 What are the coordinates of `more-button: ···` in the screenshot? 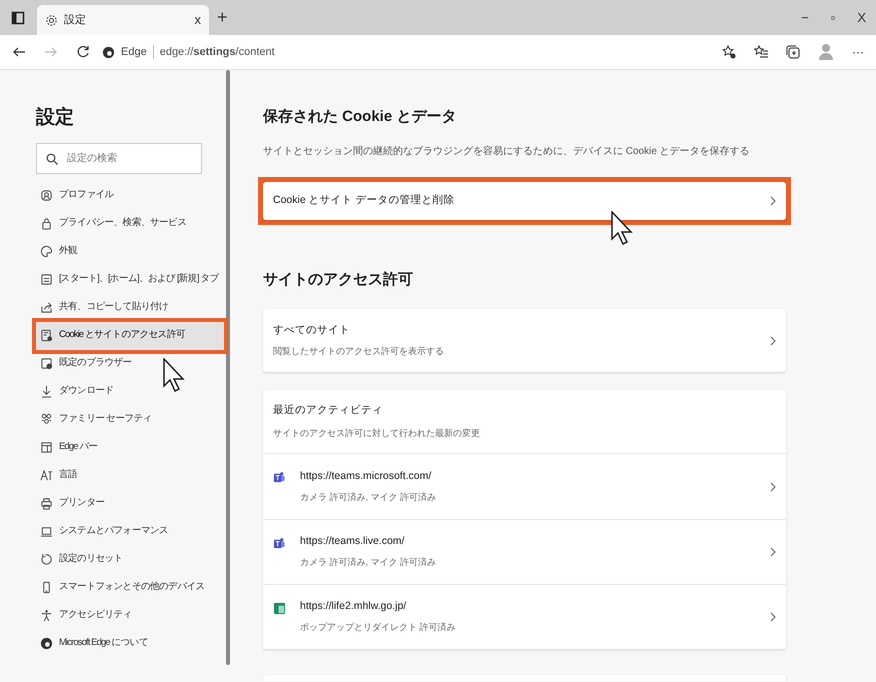 It's located at (858, 52).